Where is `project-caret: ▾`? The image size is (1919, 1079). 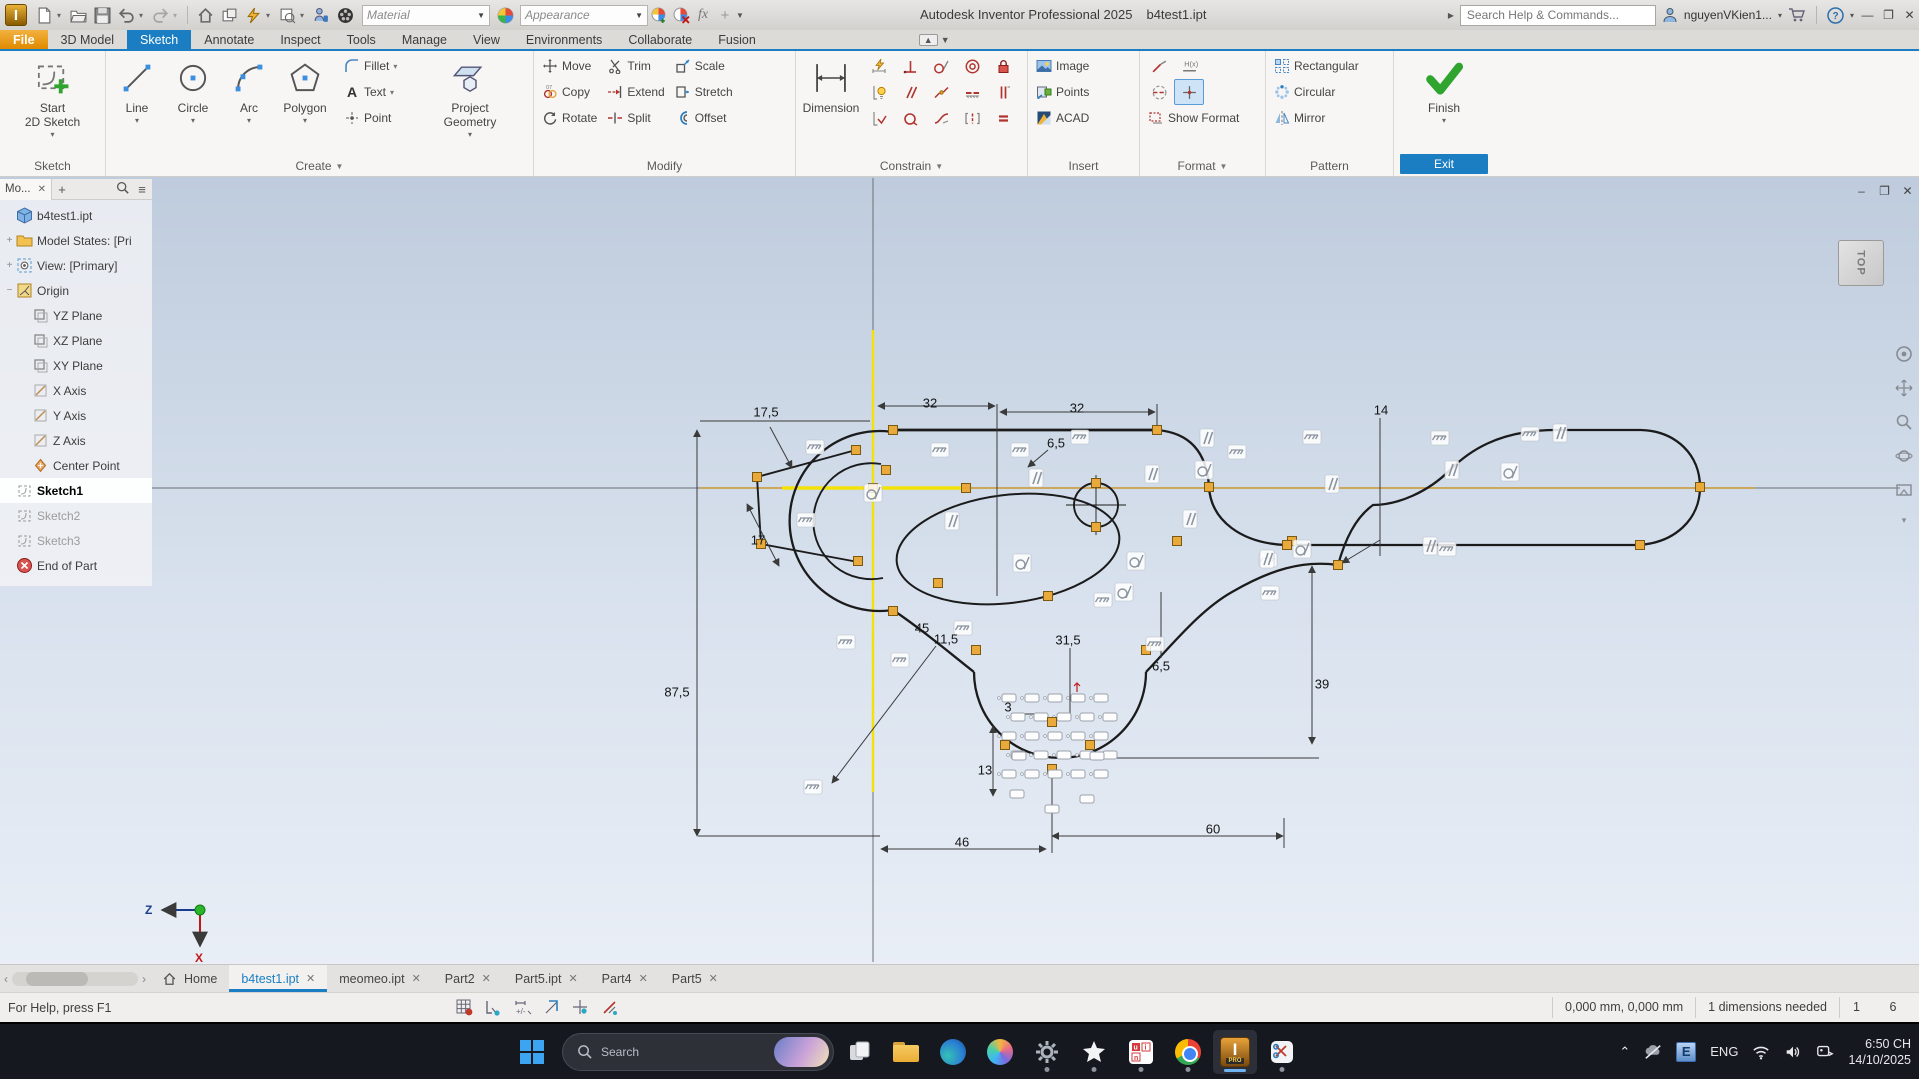
project-caret: ▾ is located at coordinates (470, 134).